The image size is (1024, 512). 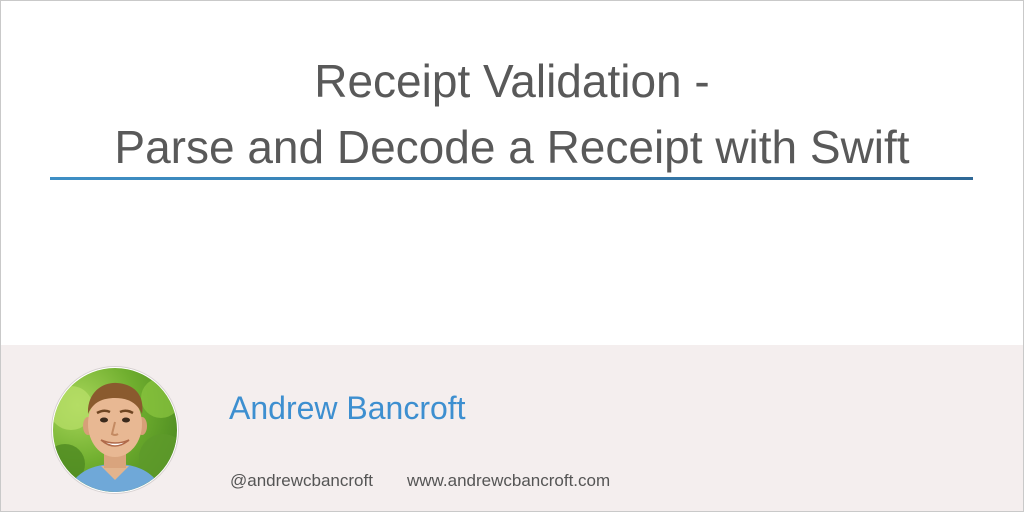 I want to click on author-avatar, so click(x=115, y=430).